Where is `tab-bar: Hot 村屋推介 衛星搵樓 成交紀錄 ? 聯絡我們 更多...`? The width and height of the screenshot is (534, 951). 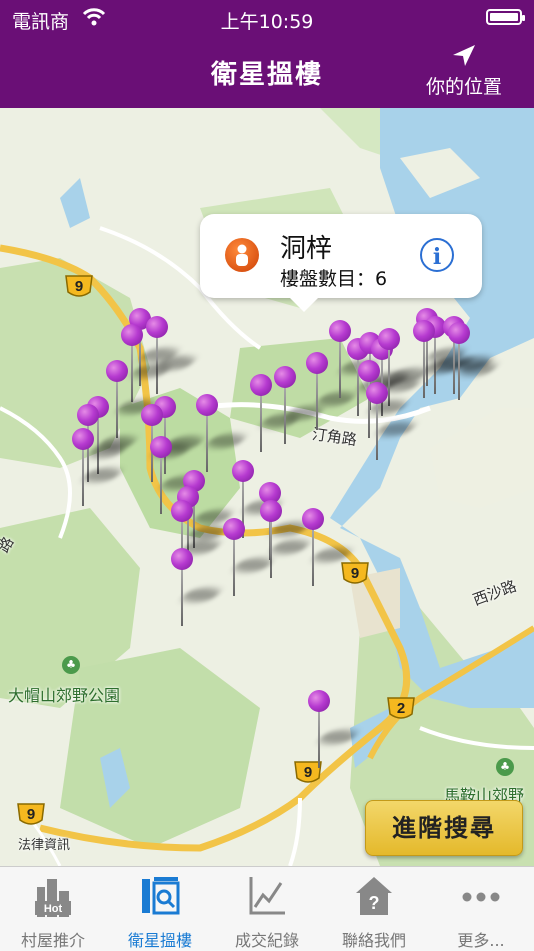
tab-bar: Hot 村屋推介 衛星搵樓 成交紀錄 ? 聯絡我們 更多... is located at coordinates (267, 908).